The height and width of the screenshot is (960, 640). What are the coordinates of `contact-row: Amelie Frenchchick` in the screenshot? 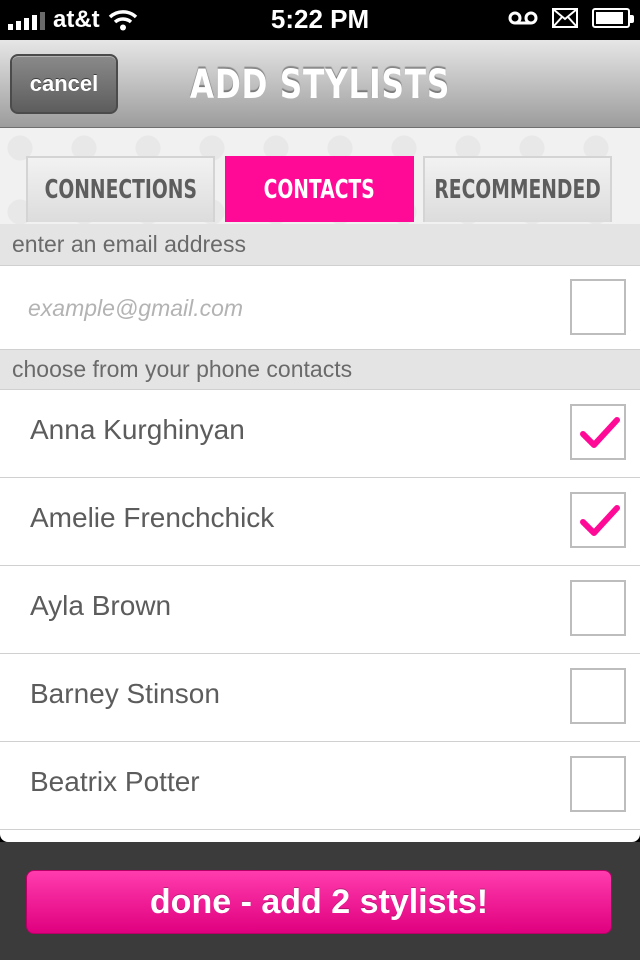 It's located at (320, 522).